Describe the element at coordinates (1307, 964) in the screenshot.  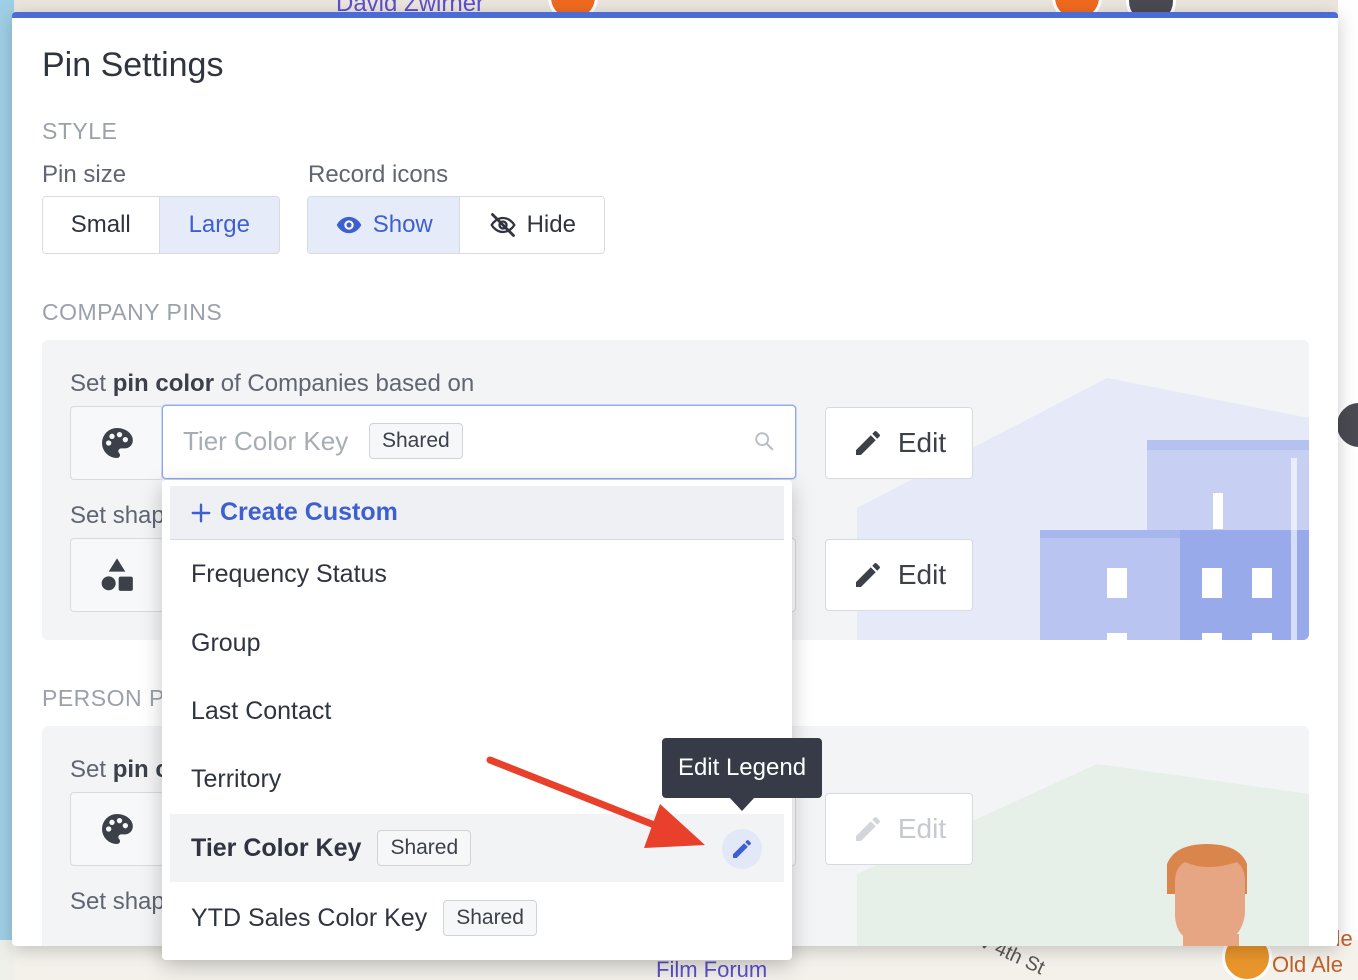
I see `map-label-bar-2: Old Ale` at that location.